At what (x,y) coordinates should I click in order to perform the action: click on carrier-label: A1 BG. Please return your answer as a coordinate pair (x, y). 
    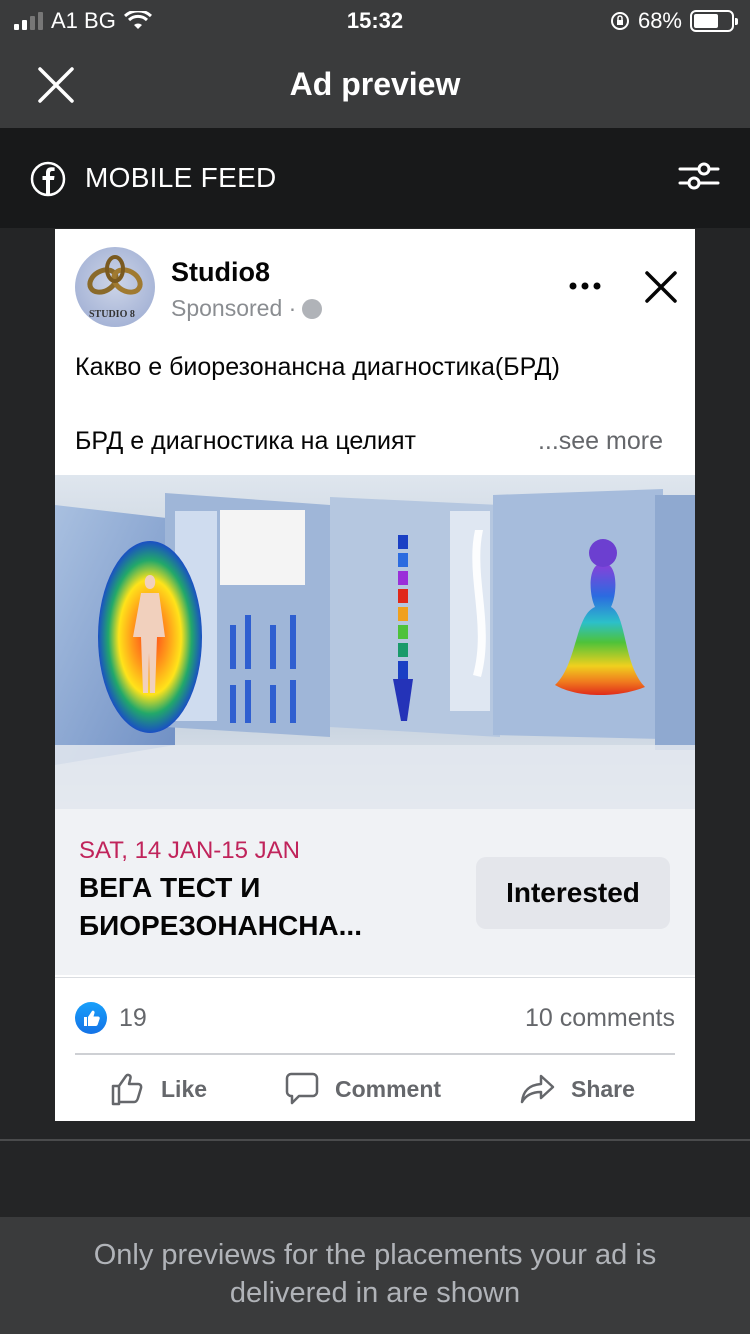
    Looking at the image, I should click on (83, 20).